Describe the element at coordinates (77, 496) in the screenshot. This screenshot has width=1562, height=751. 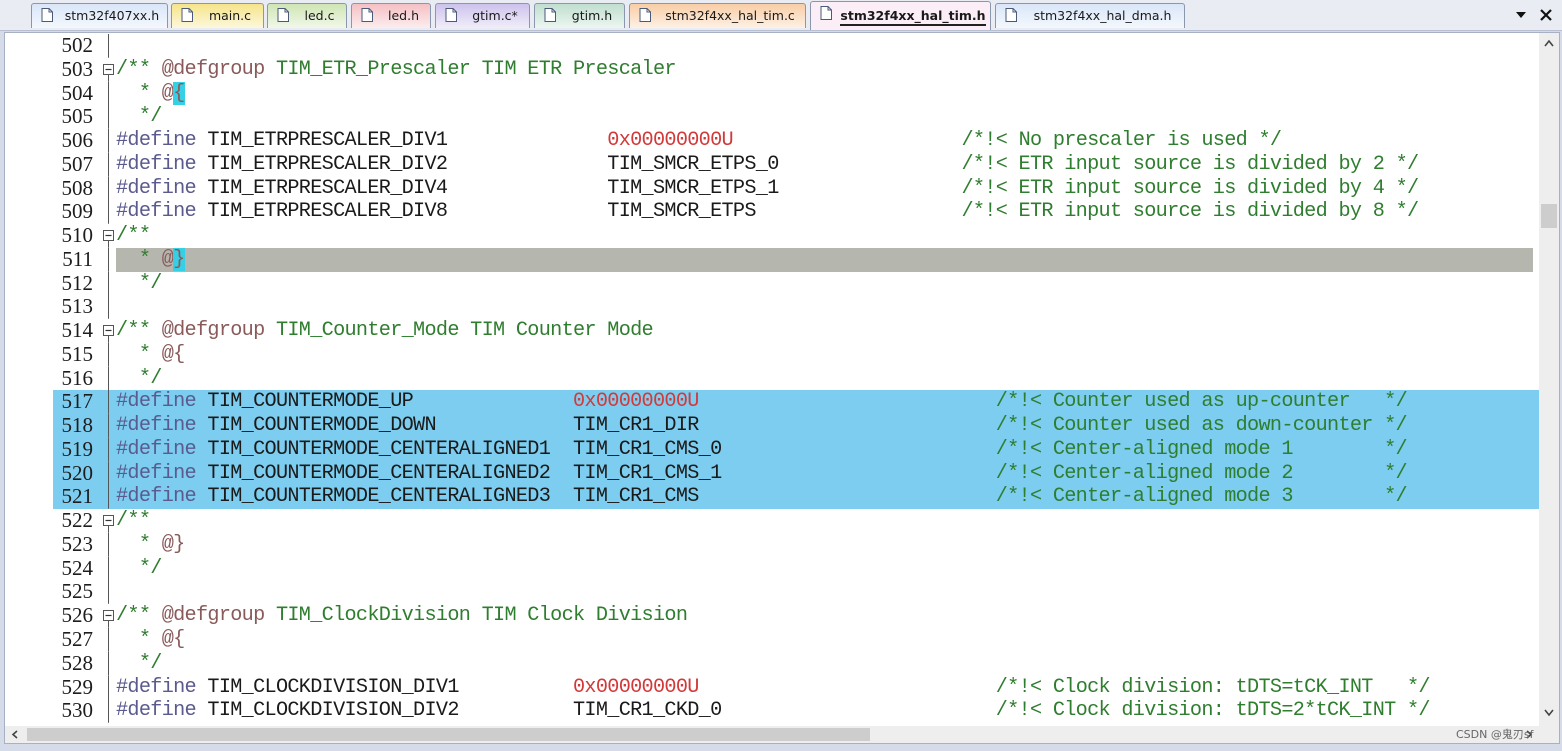
I see `line-number: 521` at that location.